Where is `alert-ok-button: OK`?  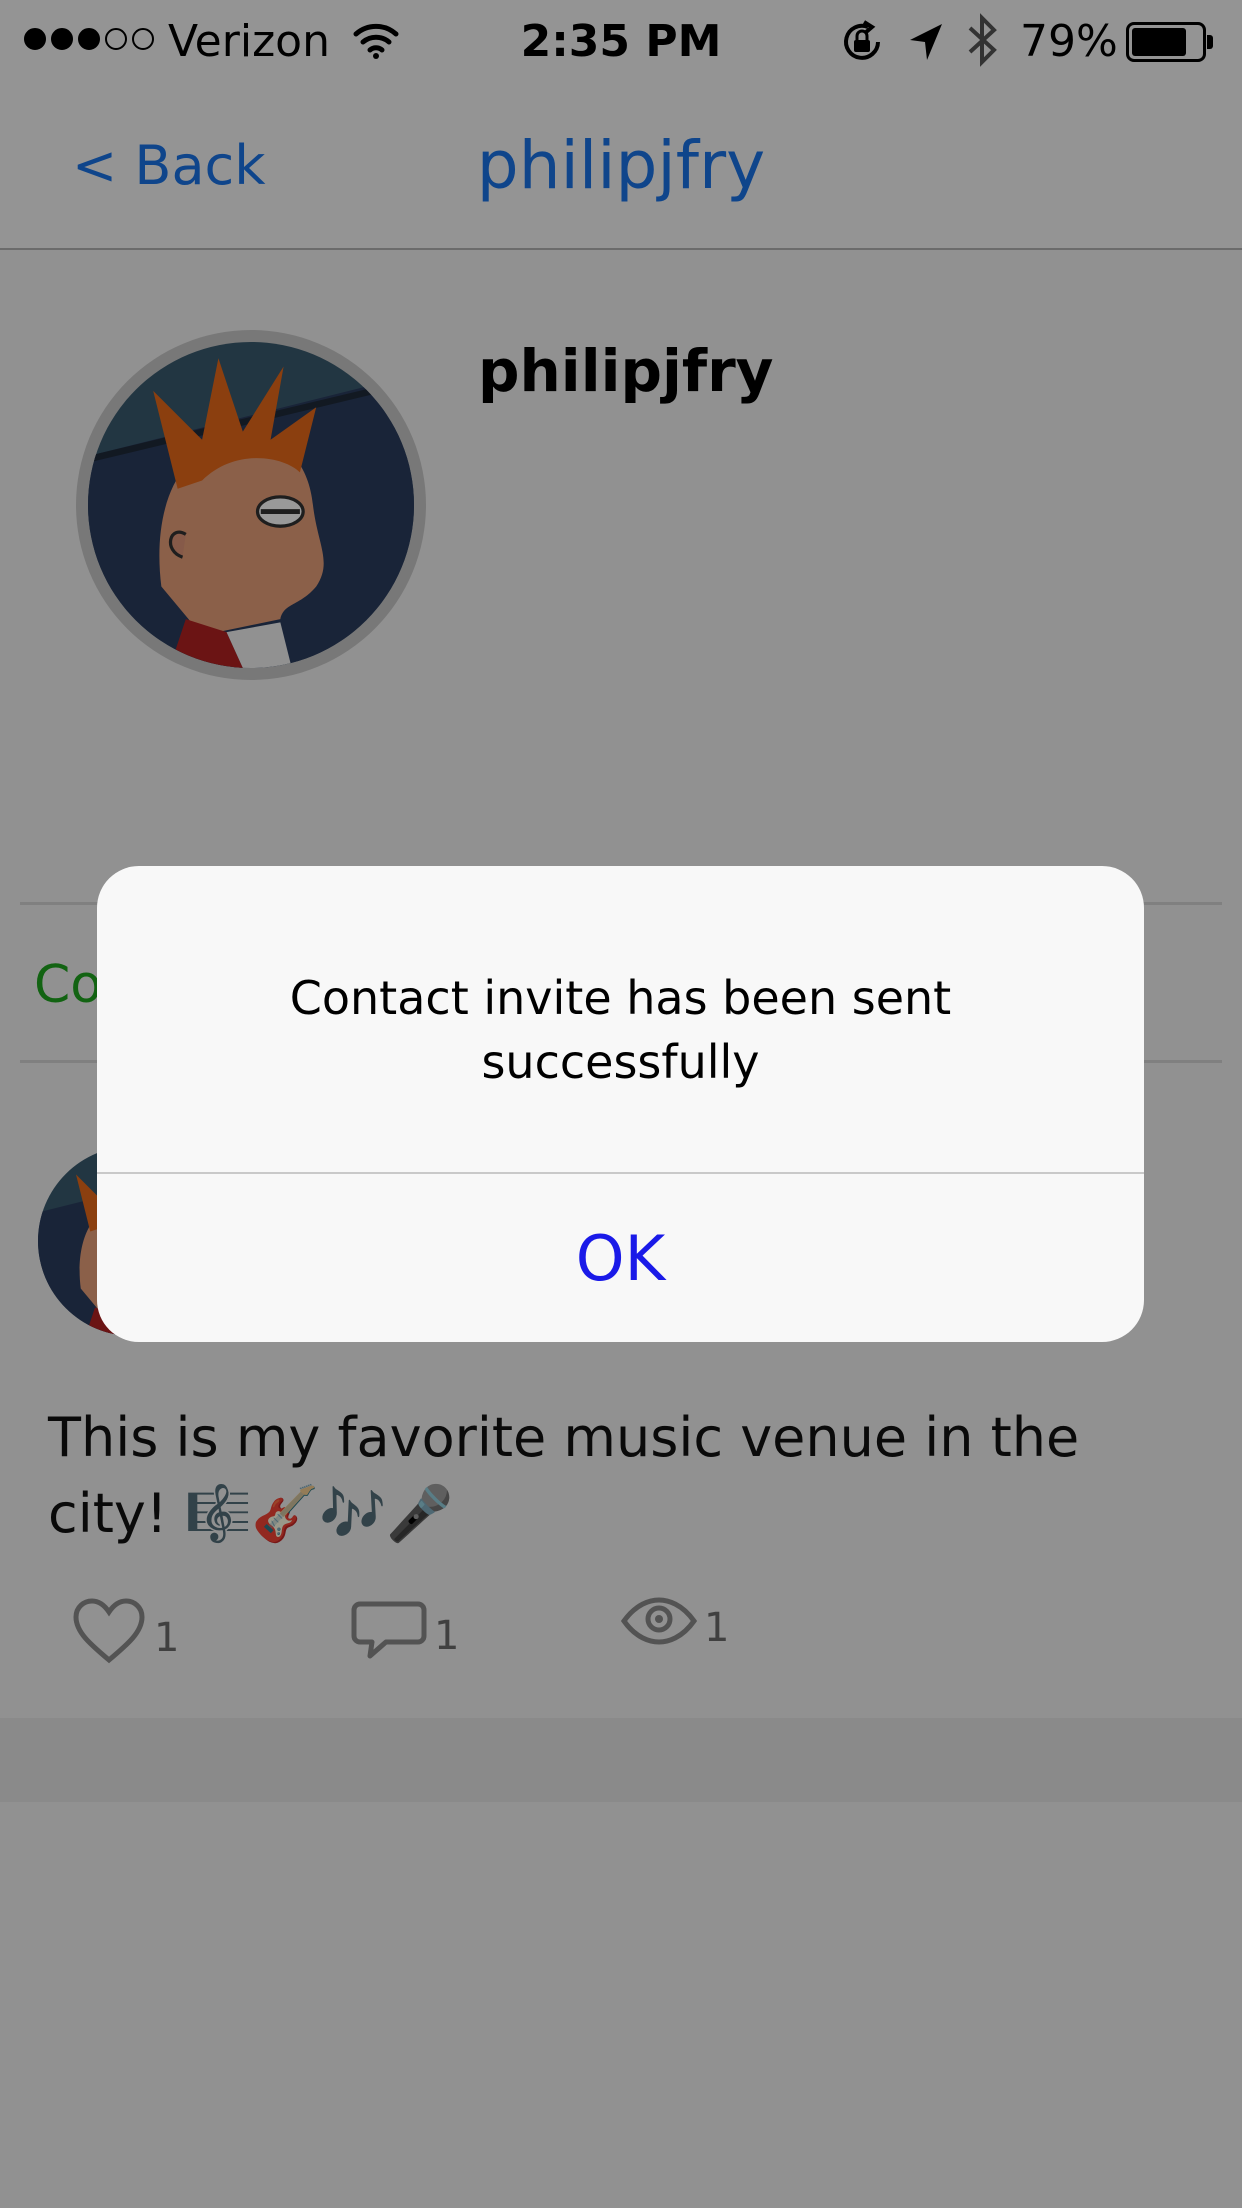
alert-ok-button: OK is located at coordinates (620, 1258).